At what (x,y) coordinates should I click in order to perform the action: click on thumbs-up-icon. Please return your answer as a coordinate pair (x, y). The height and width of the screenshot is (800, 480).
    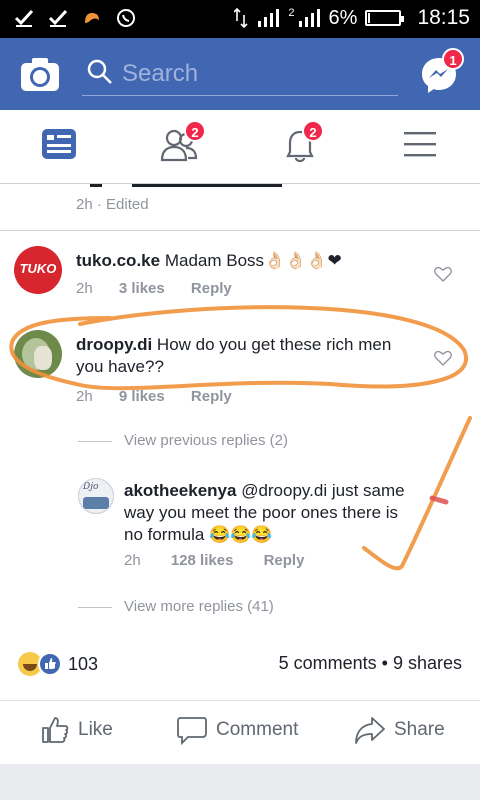
    Looking at the image, I should click on (55, 730).